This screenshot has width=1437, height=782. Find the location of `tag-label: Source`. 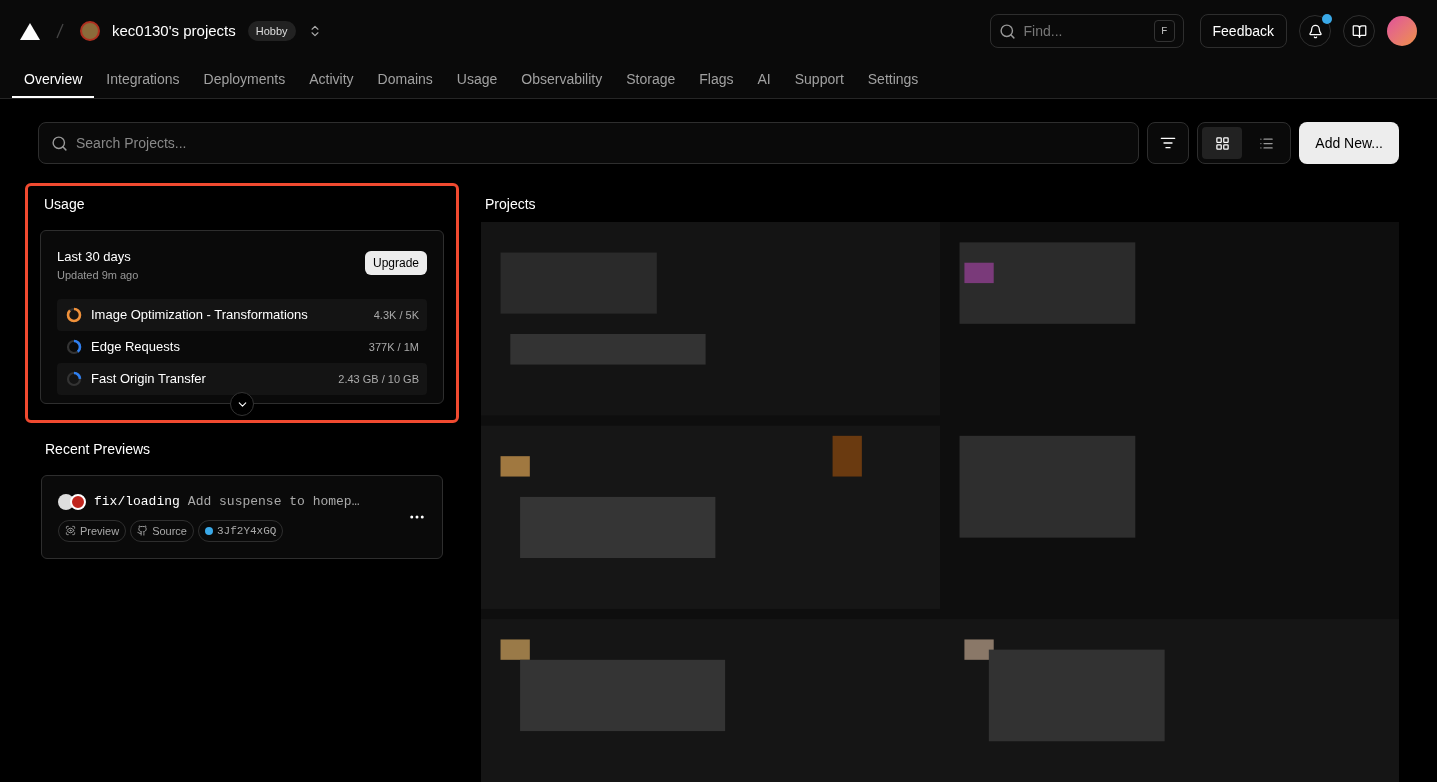

tag-label: Source is located at coordinates (169, 531).